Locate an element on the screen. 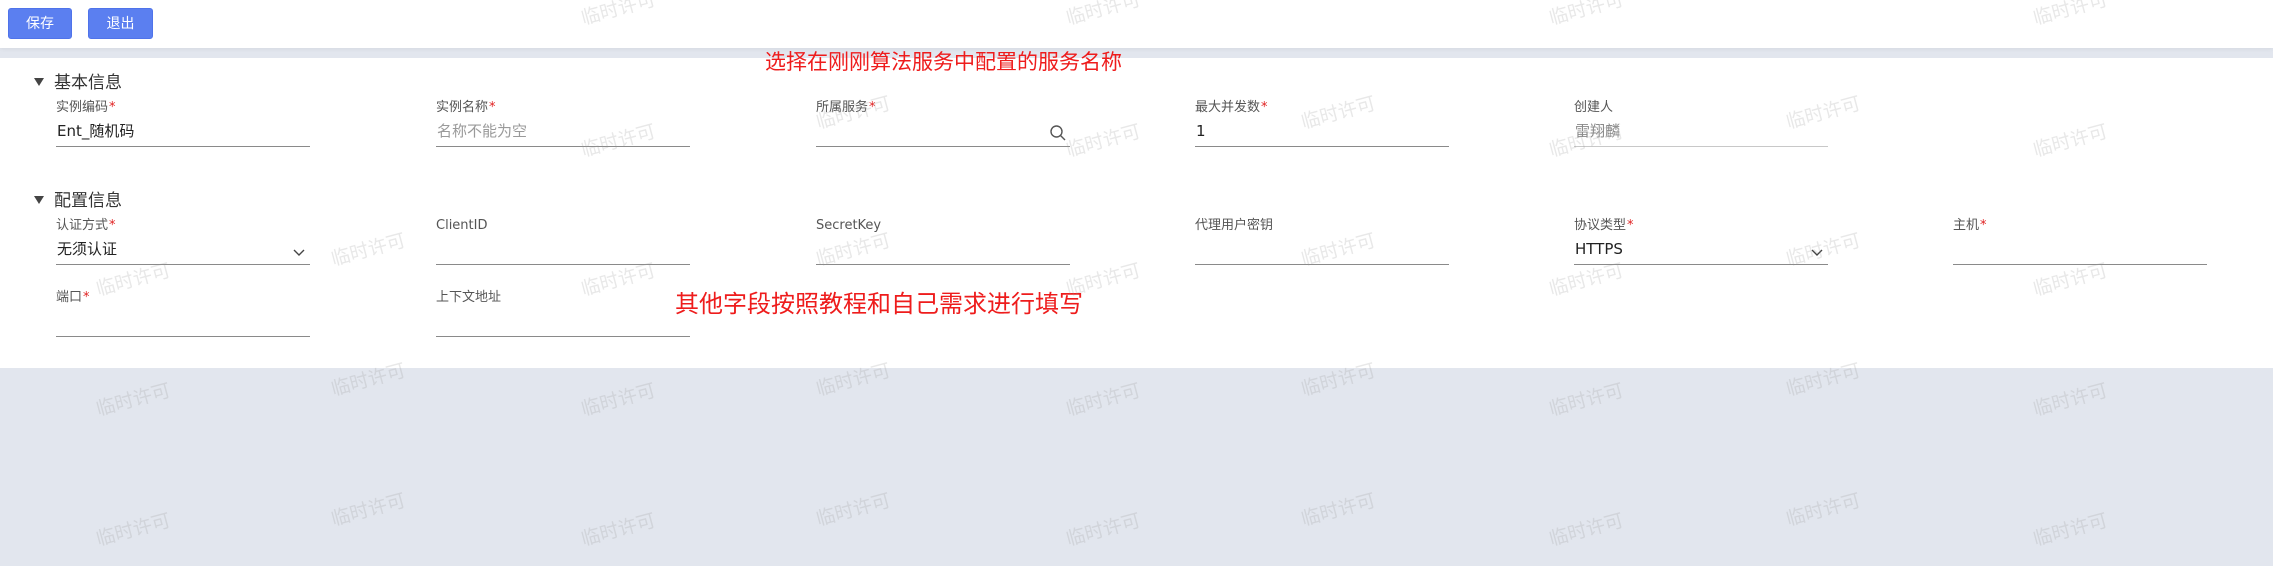 The image size is (2273, 566). service-hint-annotation: 选择在刚刚算法服务中配置的服务名称 is located at coordinates (943, 62).